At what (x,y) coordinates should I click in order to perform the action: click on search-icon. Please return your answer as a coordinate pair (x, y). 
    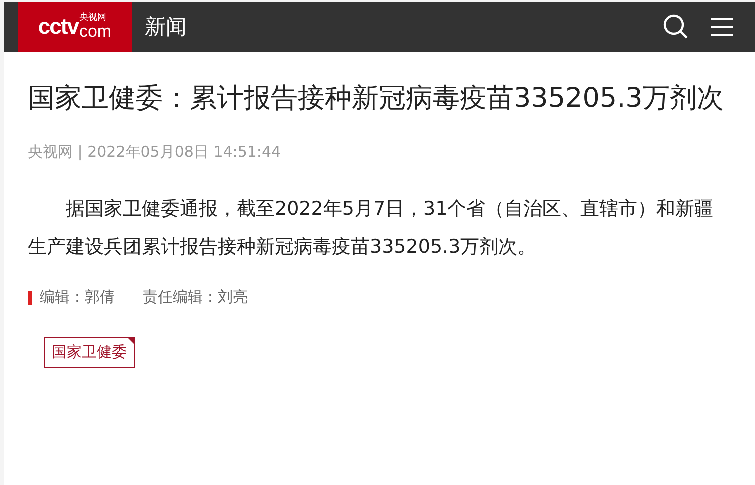
    Looking at the image, I should click on (676, 27).